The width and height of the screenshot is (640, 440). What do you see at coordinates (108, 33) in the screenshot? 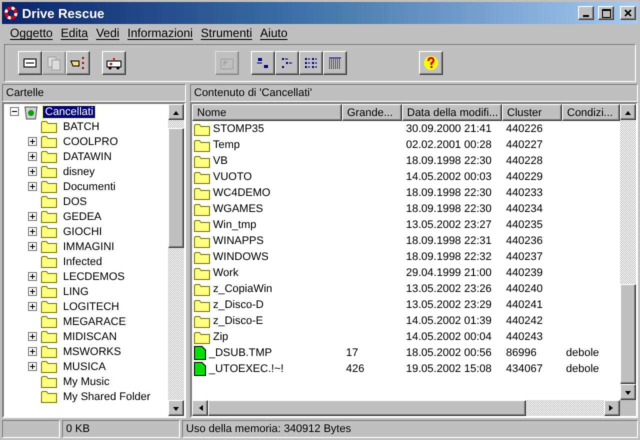
I see `menu-item: Vedi` at bounding box center [108, 33].